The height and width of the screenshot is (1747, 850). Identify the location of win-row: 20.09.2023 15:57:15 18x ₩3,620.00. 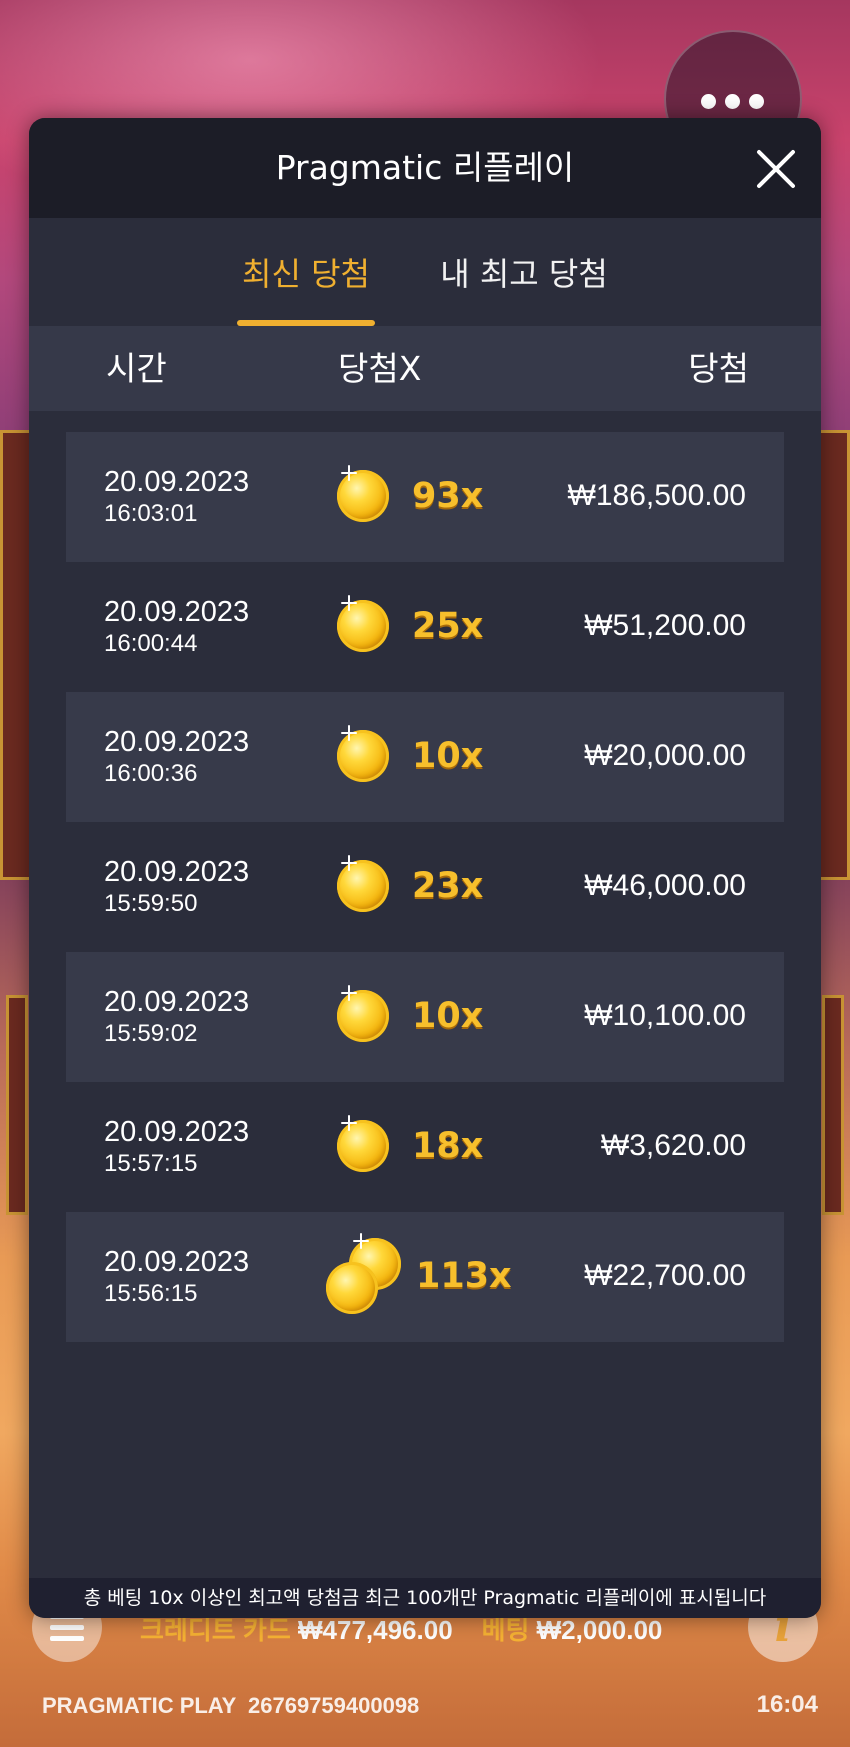
(425, 1147).